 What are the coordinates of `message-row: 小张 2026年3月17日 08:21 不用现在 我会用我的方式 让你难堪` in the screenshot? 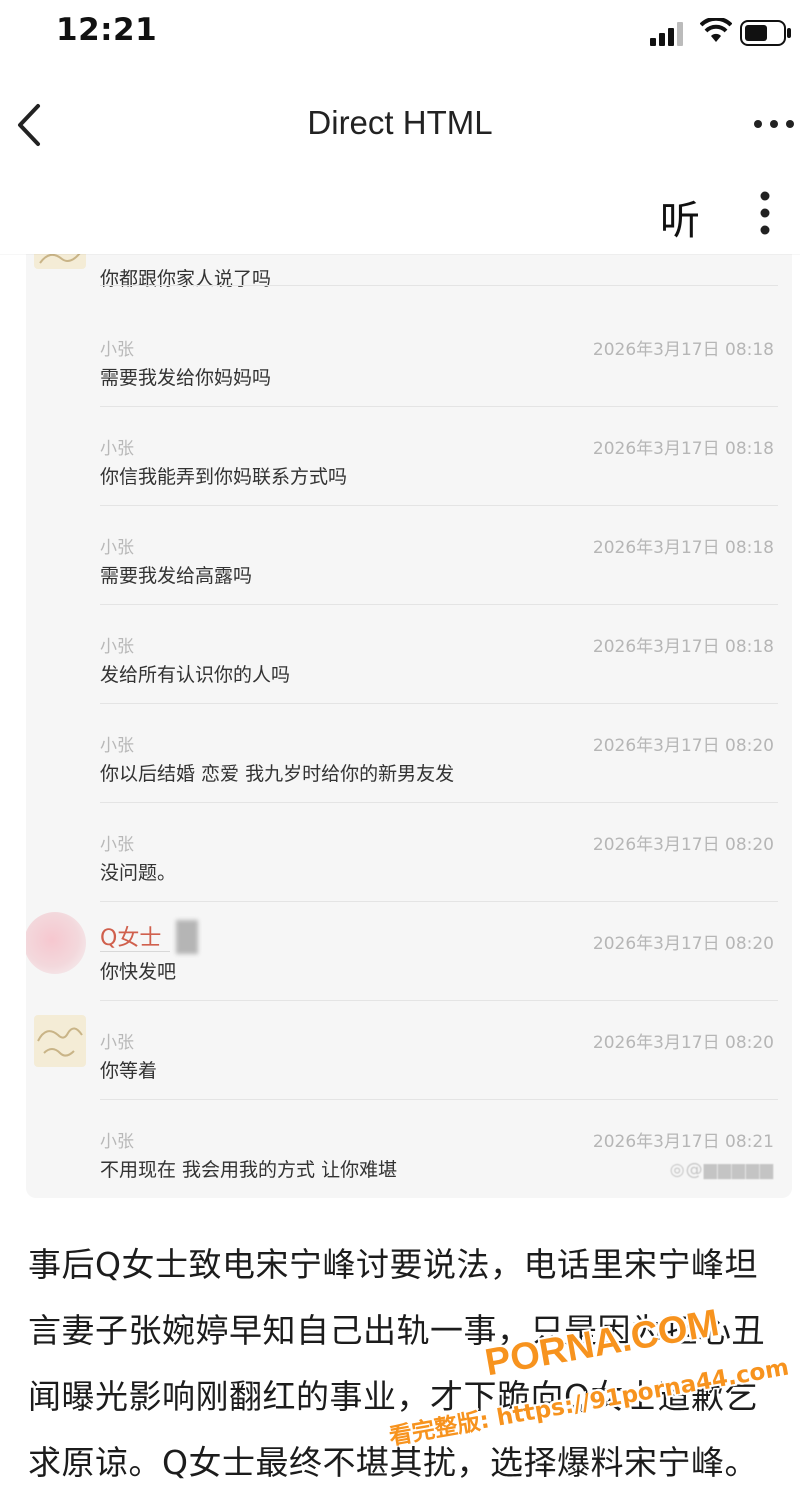 It's located at (409, 1149).